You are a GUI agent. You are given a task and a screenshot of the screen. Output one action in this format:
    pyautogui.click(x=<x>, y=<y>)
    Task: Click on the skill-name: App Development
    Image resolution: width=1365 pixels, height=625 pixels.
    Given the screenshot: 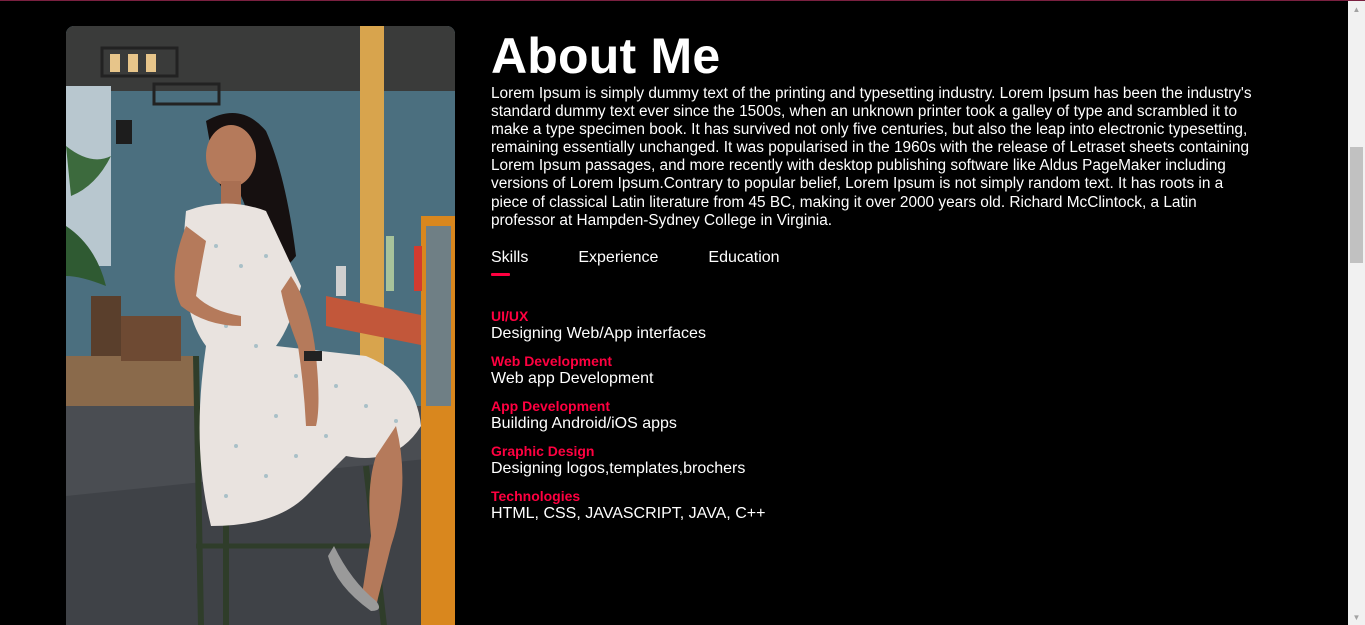 What is the action you would take?
    pyautogui.click(x=551, y=405)
    